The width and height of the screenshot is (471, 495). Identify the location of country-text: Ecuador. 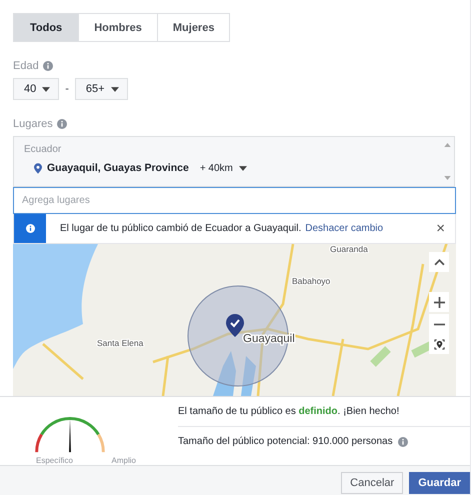
(43, 149).